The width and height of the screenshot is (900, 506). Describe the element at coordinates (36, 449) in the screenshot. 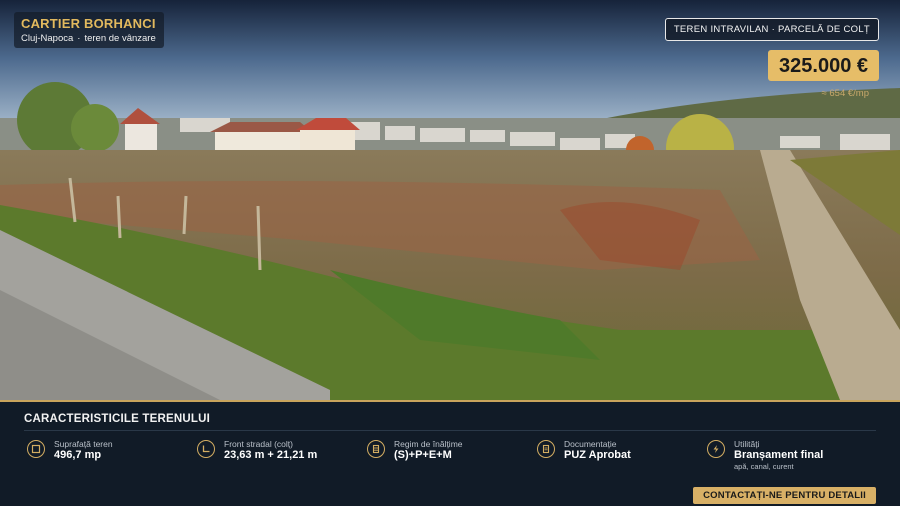

I see `area-icon` at that location.